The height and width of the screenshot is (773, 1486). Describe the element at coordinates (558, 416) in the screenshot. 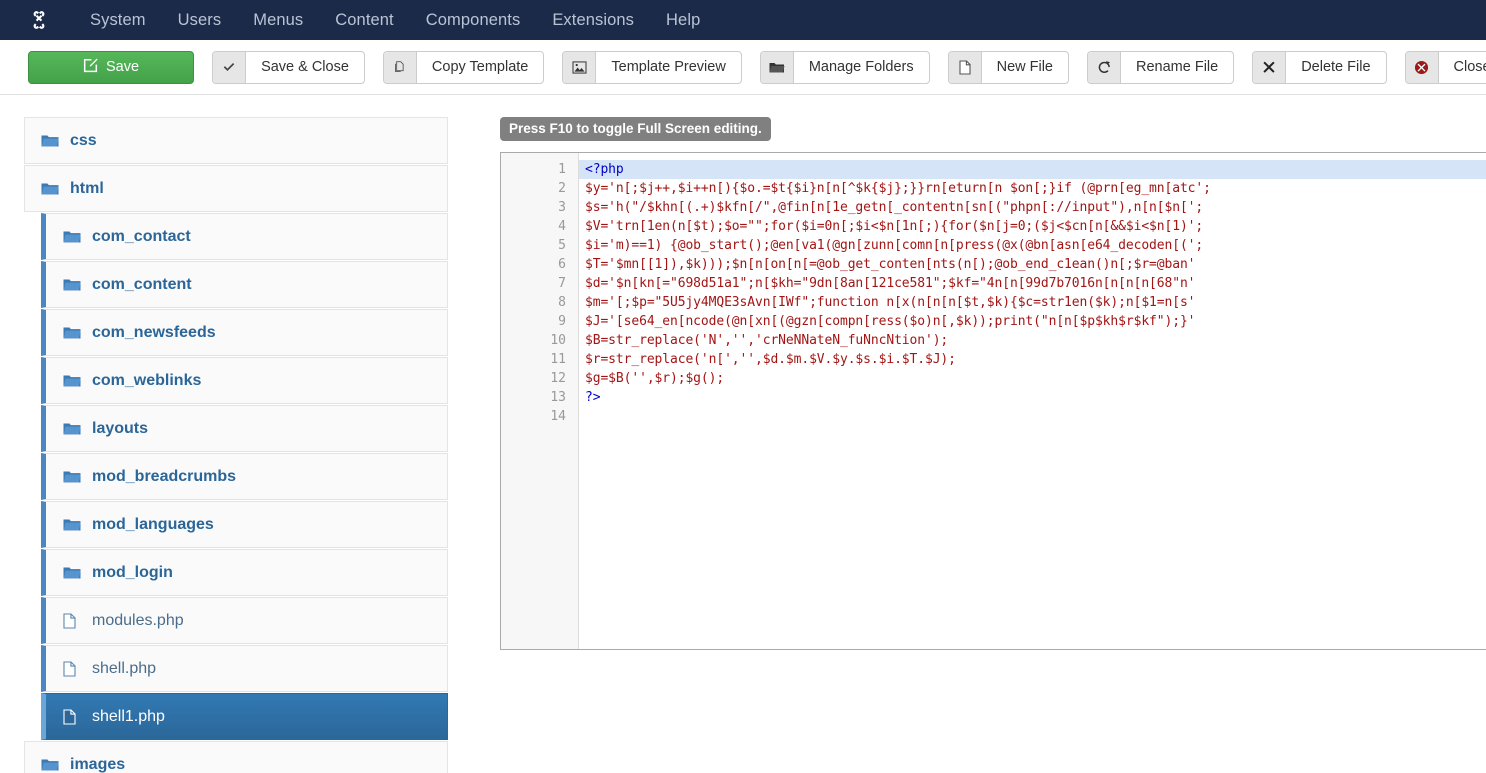

I see `line-number: 14` at that location.